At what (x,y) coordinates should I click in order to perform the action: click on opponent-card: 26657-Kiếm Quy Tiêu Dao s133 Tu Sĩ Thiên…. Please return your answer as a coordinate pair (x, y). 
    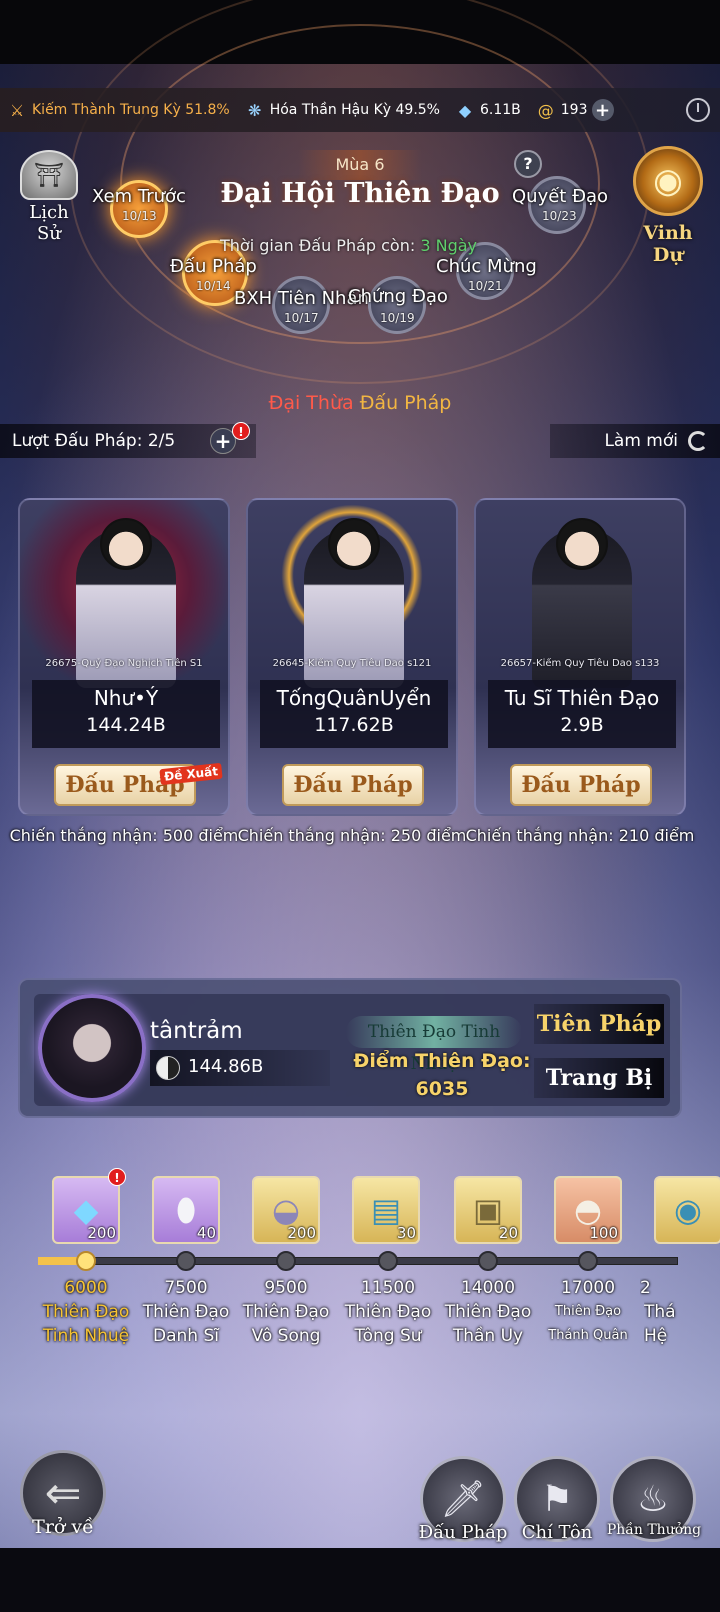
    Looking at the image, I should click on (580, 657).